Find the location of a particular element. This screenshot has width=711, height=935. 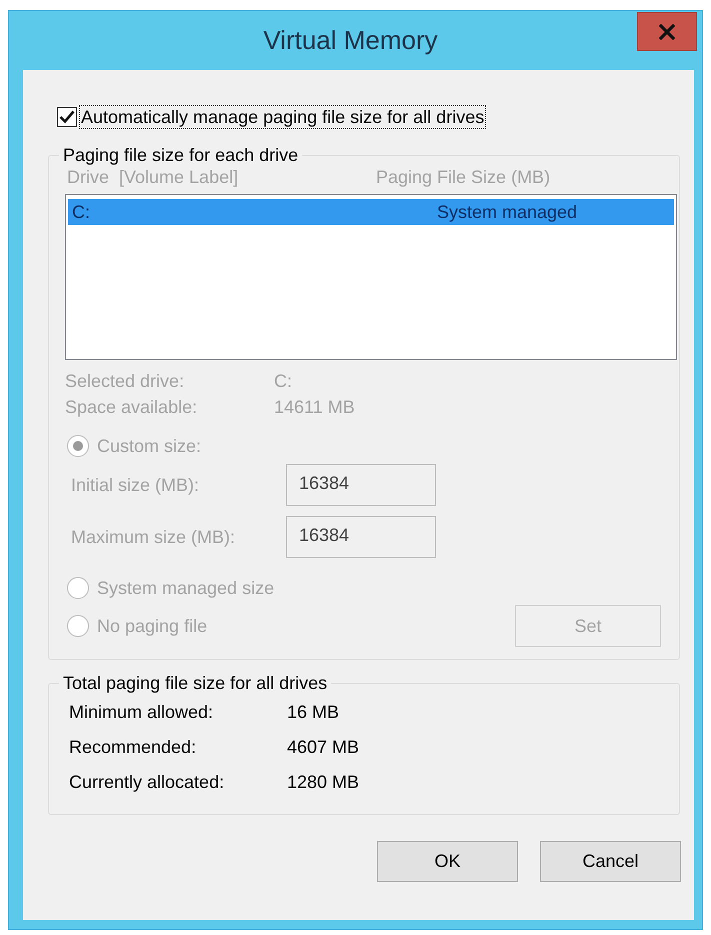

column-header: Paging File Size (MB) is located at coordinates (463, 177).